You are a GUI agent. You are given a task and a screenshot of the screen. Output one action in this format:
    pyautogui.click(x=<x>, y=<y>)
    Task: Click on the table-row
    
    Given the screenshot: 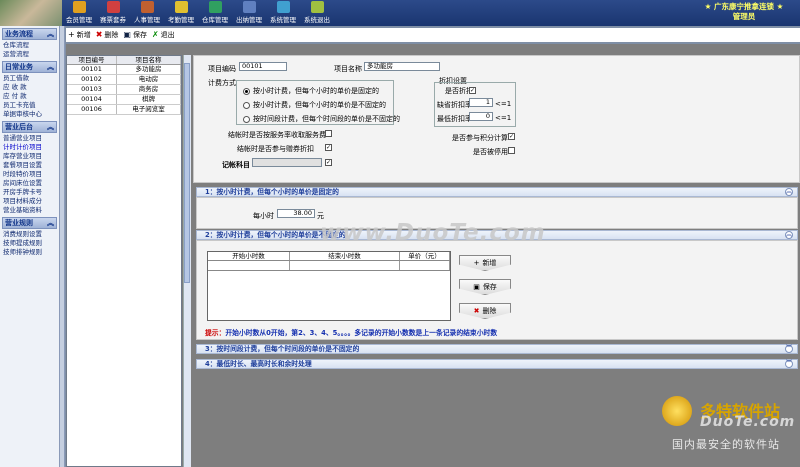 What is the action you would take?
    pyautogui.click(x=329, y=266)
    